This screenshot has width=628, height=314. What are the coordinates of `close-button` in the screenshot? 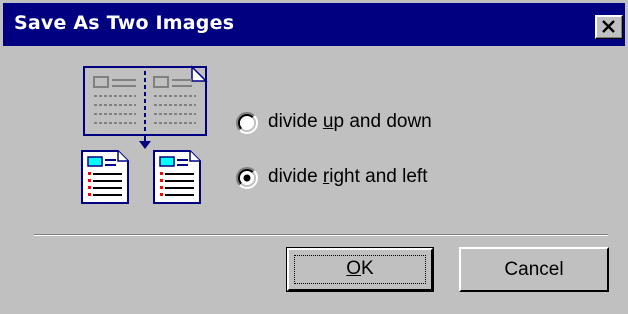 It's located at (609, 27).